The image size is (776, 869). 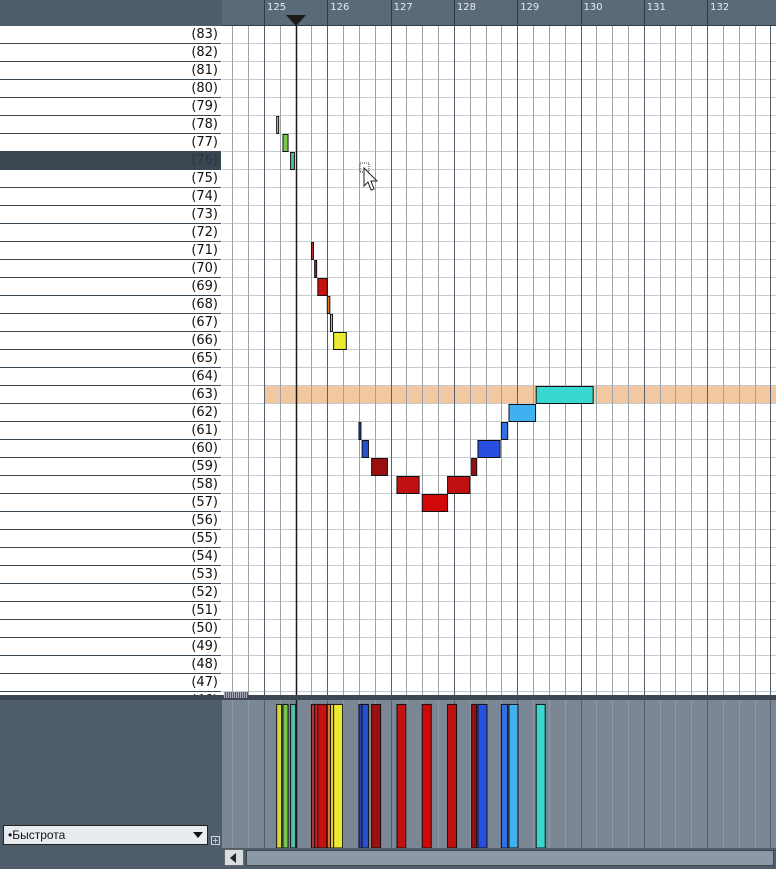 What do you see at coordinates (110, 323) in the screenshot?
I see `piano-key: (67)` at bounding box center [110, 323].